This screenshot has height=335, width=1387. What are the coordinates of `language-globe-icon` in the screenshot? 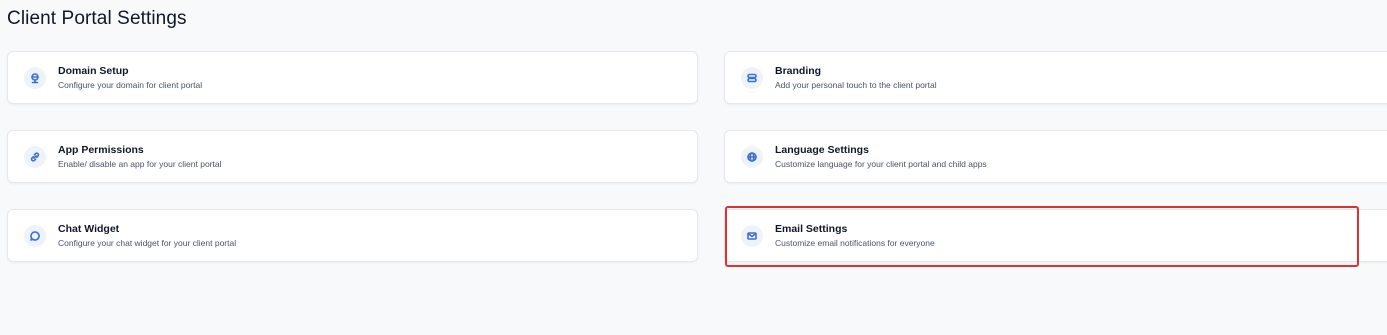 It's located at (752, 156).